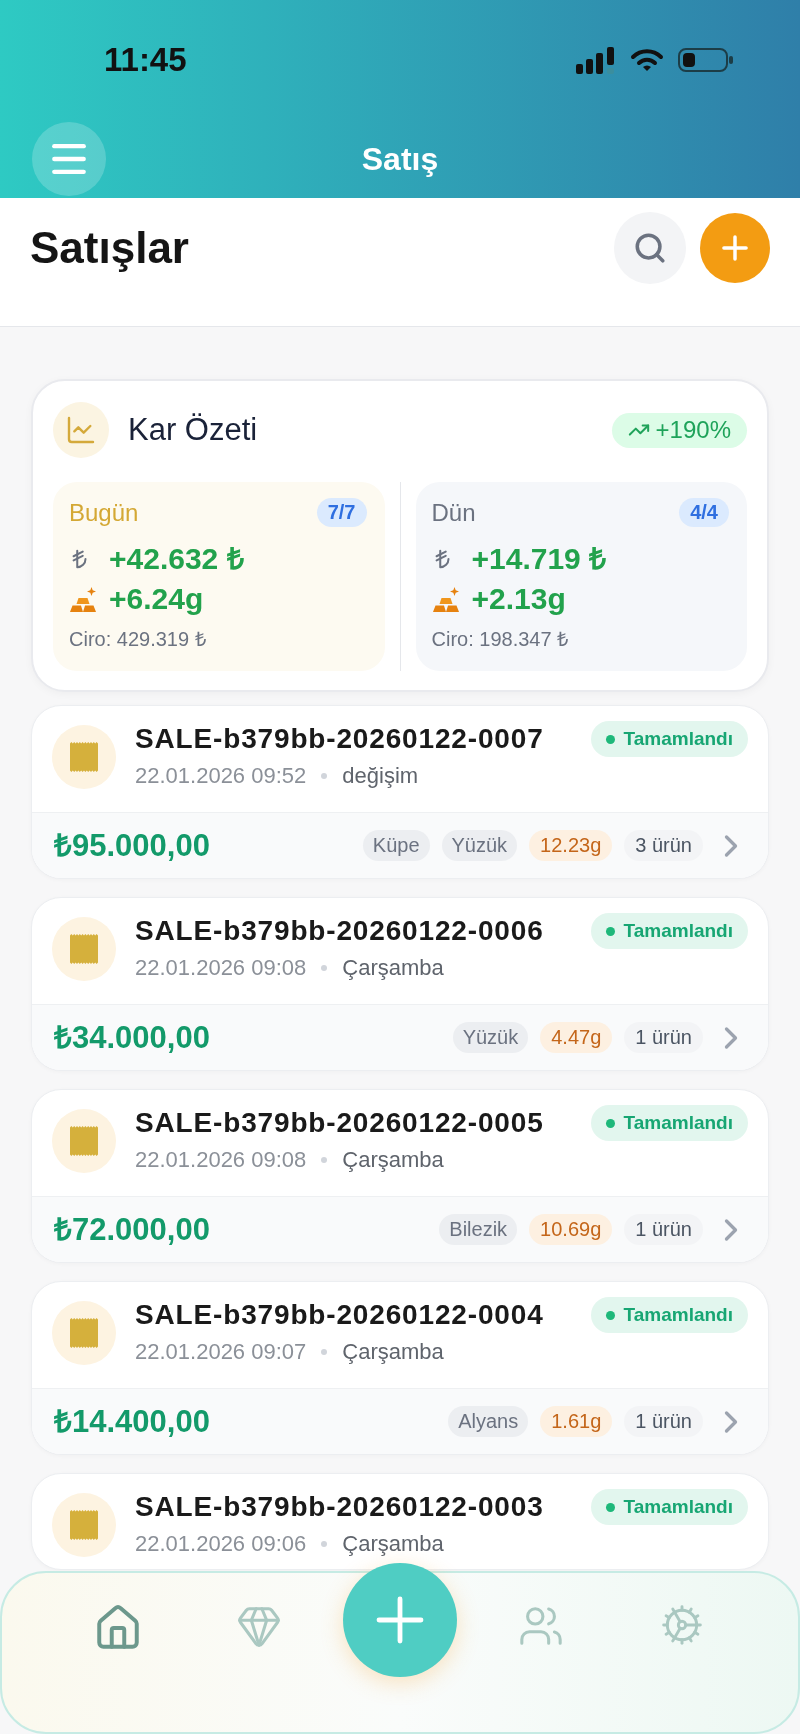 The width and height of the screenshot is (800, 1734). What do you see at coordinates (453, 512) in the screenshot?
I see `period-label: Dün` at bounding box center [453, 512].